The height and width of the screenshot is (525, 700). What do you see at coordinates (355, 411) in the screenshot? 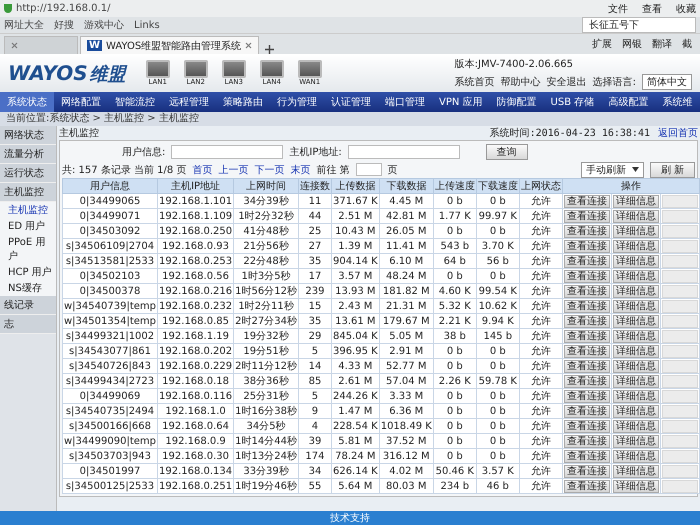
I see `table-cell: 1.47 M` at bounding box center [355, 411].